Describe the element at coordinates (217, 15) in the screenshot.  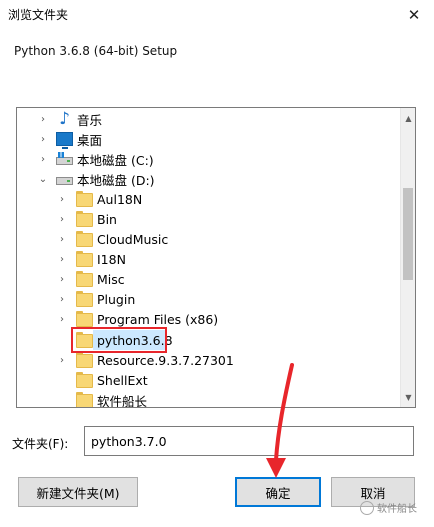
I see `title-bar: 浏览文件夹 ✕` at that location.